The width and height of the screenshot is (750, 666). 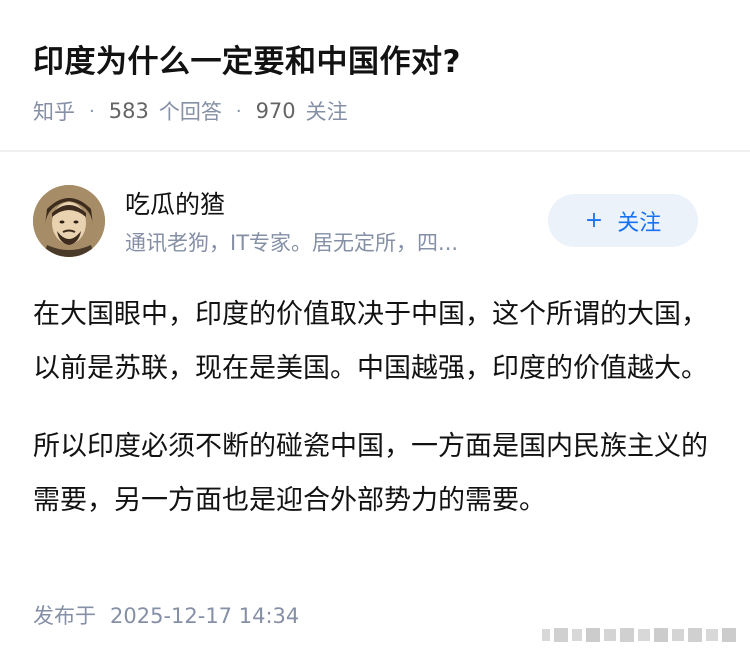 I want to click on author-name: 吃瓜的猹, so click(x=175, y=203).